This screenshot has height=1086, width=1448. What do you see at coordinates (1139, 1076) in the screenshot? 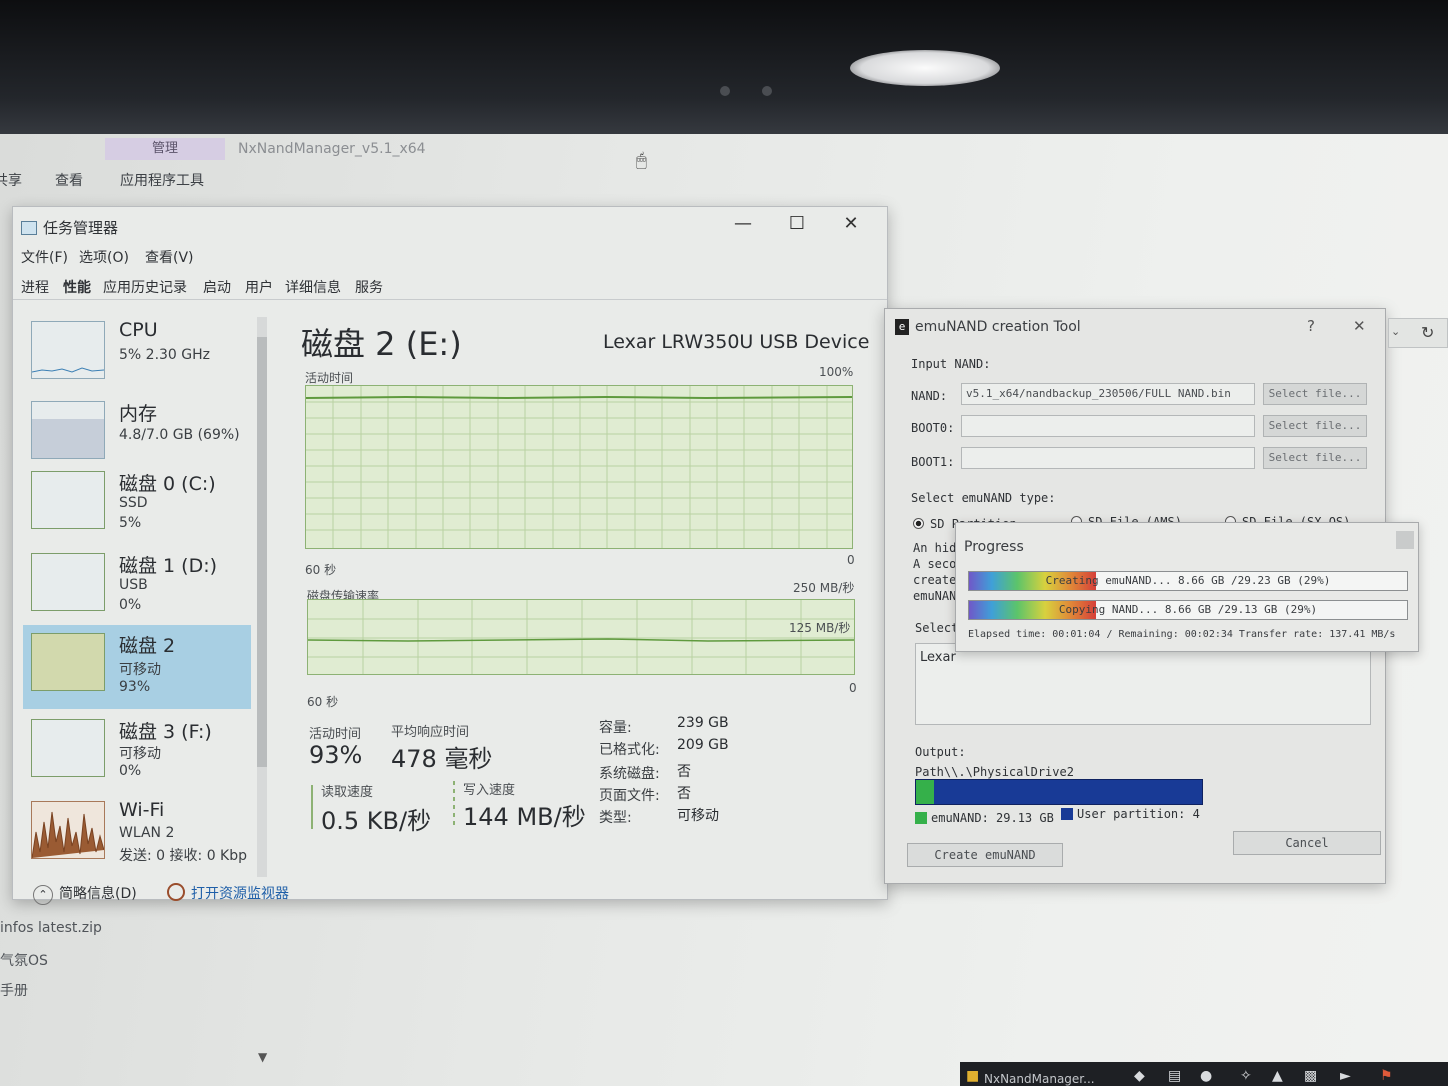
I see `shield-icon: ◆` at bounding box center [1139, 1076].